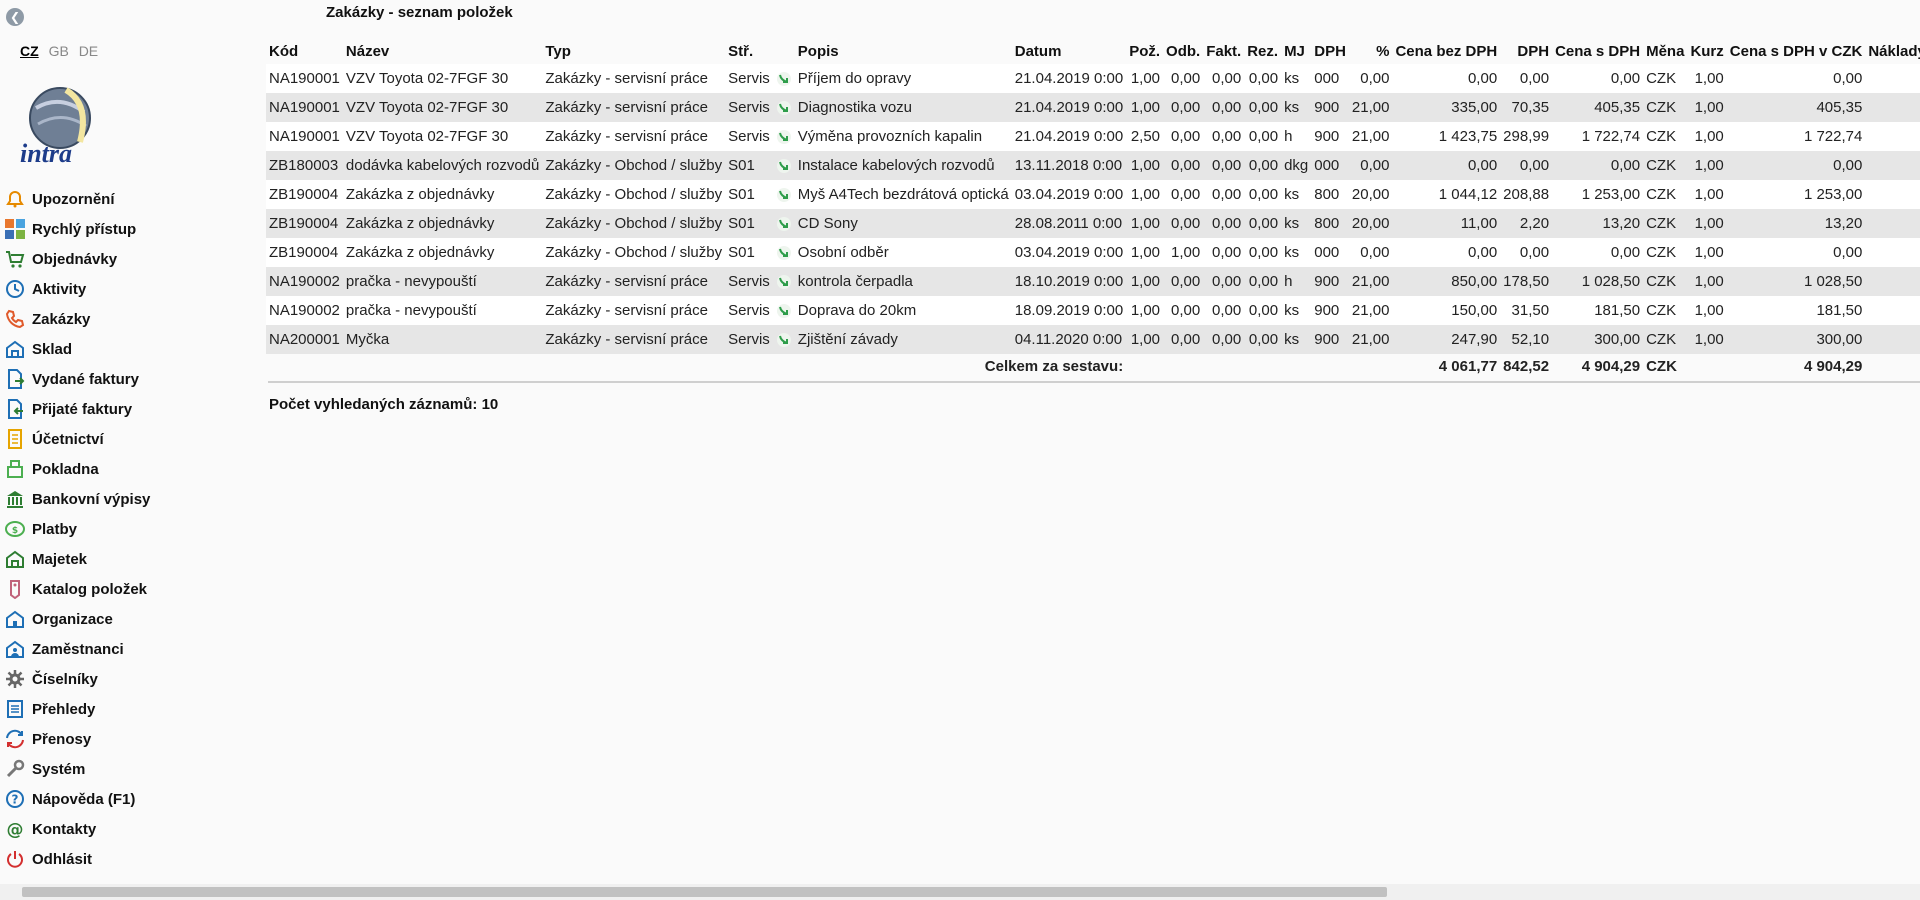 The width and height of the screenshot is (1920, 900). Describe the element at coordinates (125, 739) in the screenshot. I see `sidebar-item-18: Přenosy` at that location.